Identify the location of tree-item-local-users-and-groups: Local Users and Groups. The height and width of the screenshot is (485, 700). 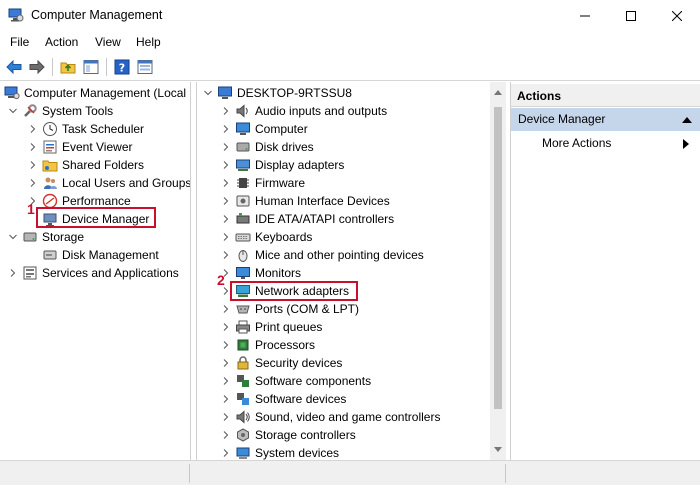
(109, 183).